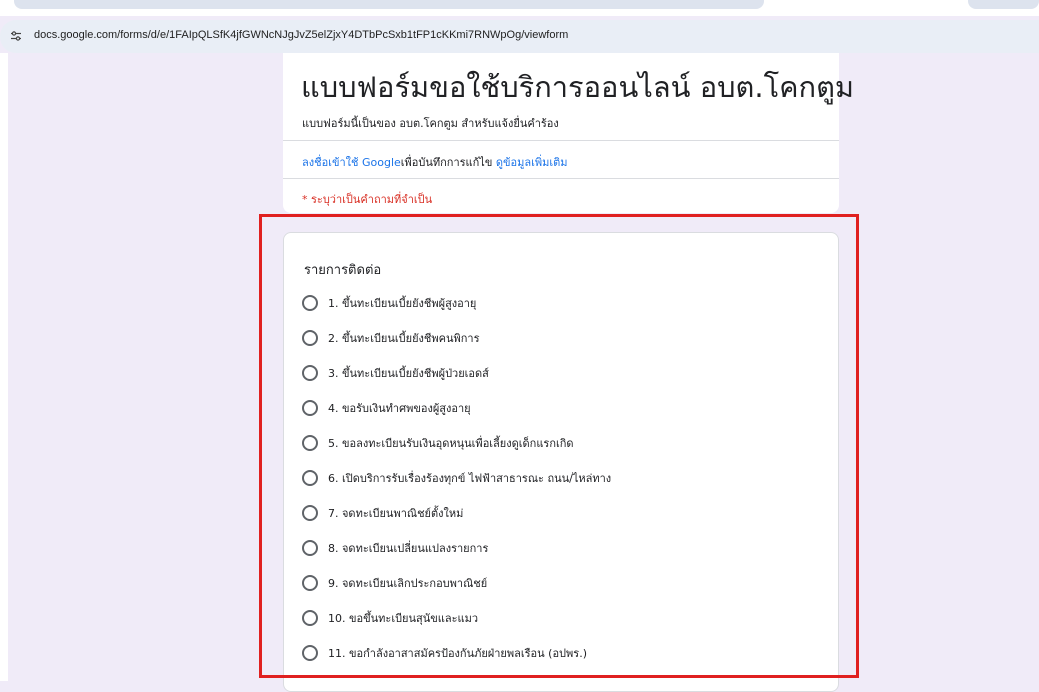 Image resolution: width=1039 pixels, height=692 pixels. What do you see at coordinates (402, 303) in the screenshot?
I see `option-label: 1. ขึ้นทะเบียนเบี้ยยังชีพผู้สูงอายุ` at bounding box center [402, 303].